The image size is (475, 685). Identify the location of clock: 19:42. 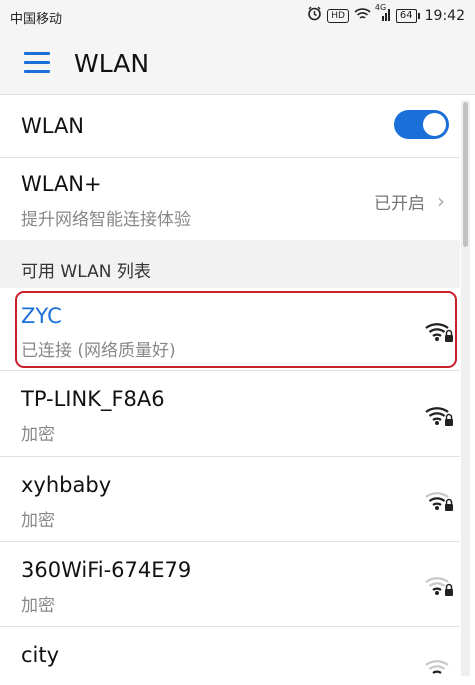
(444, 15).